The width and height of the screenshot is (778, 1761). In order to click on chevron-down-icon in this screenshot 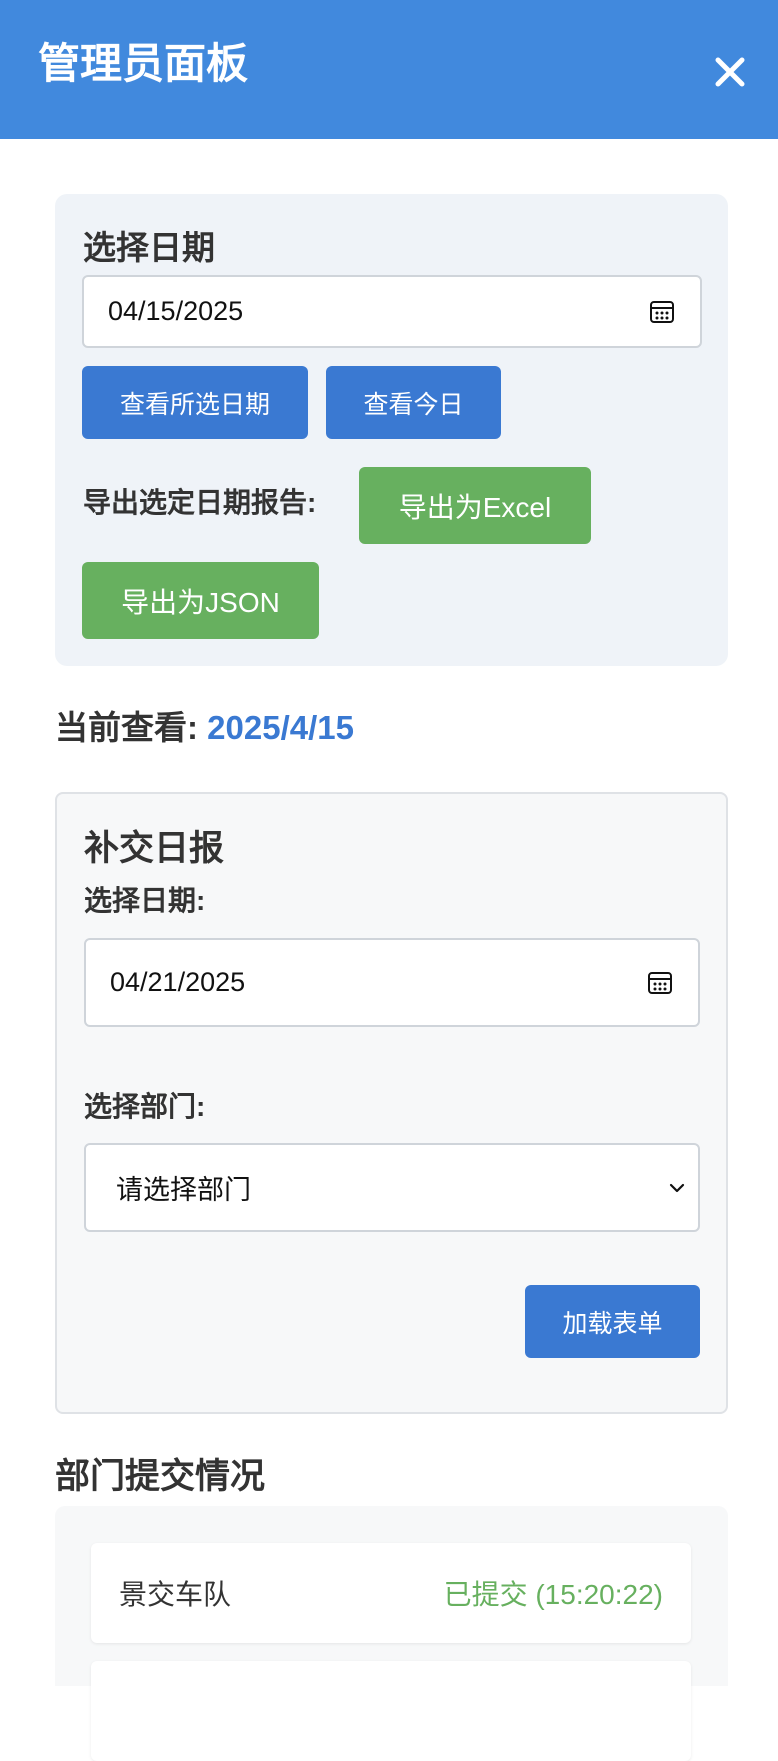, I will do `click(677, 1187)`.